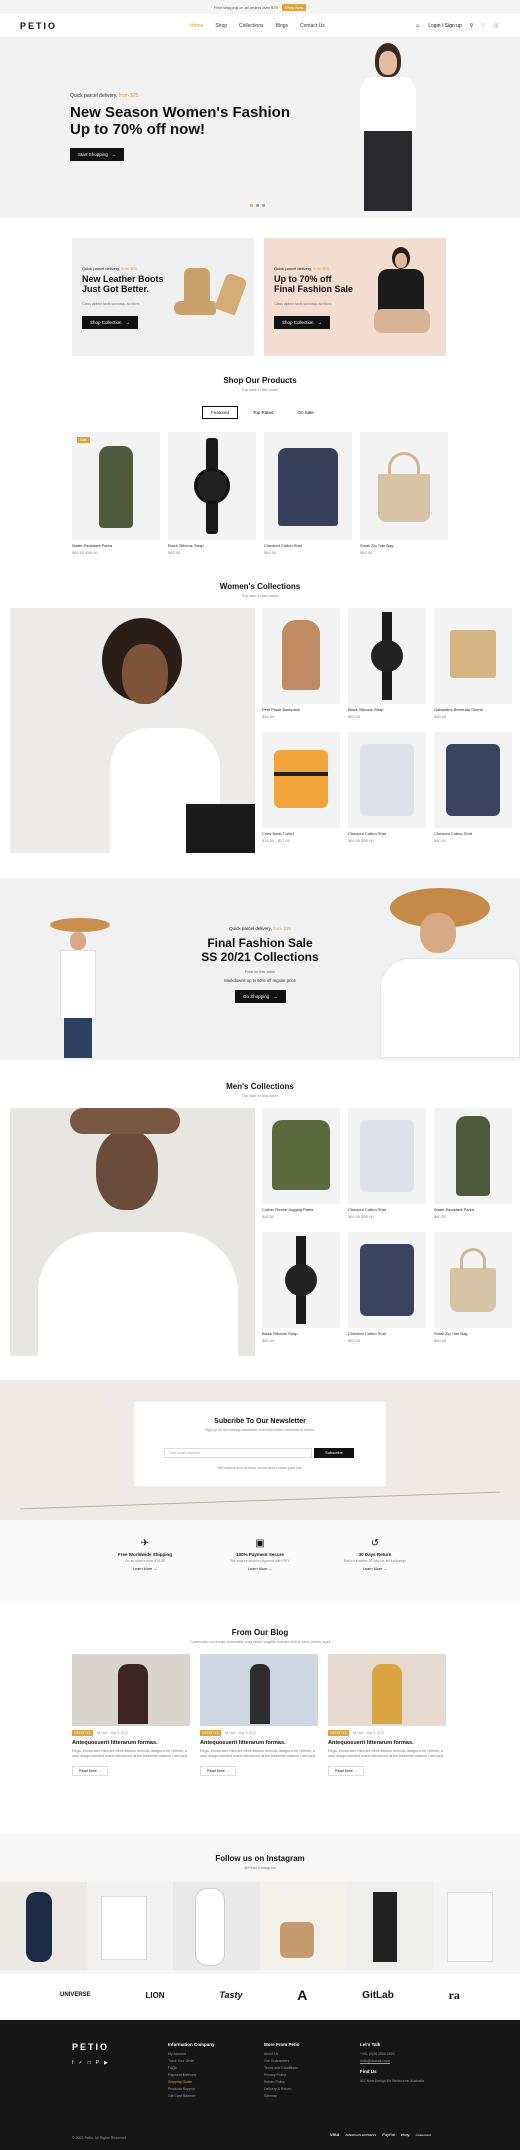 Image resolution: width=520 pixels, height=2150 pixels. What do you see at coordinates (282, 2082) in the screenshot?
I see `footer-link: Return Policy` at bounding box center [282, 2082].